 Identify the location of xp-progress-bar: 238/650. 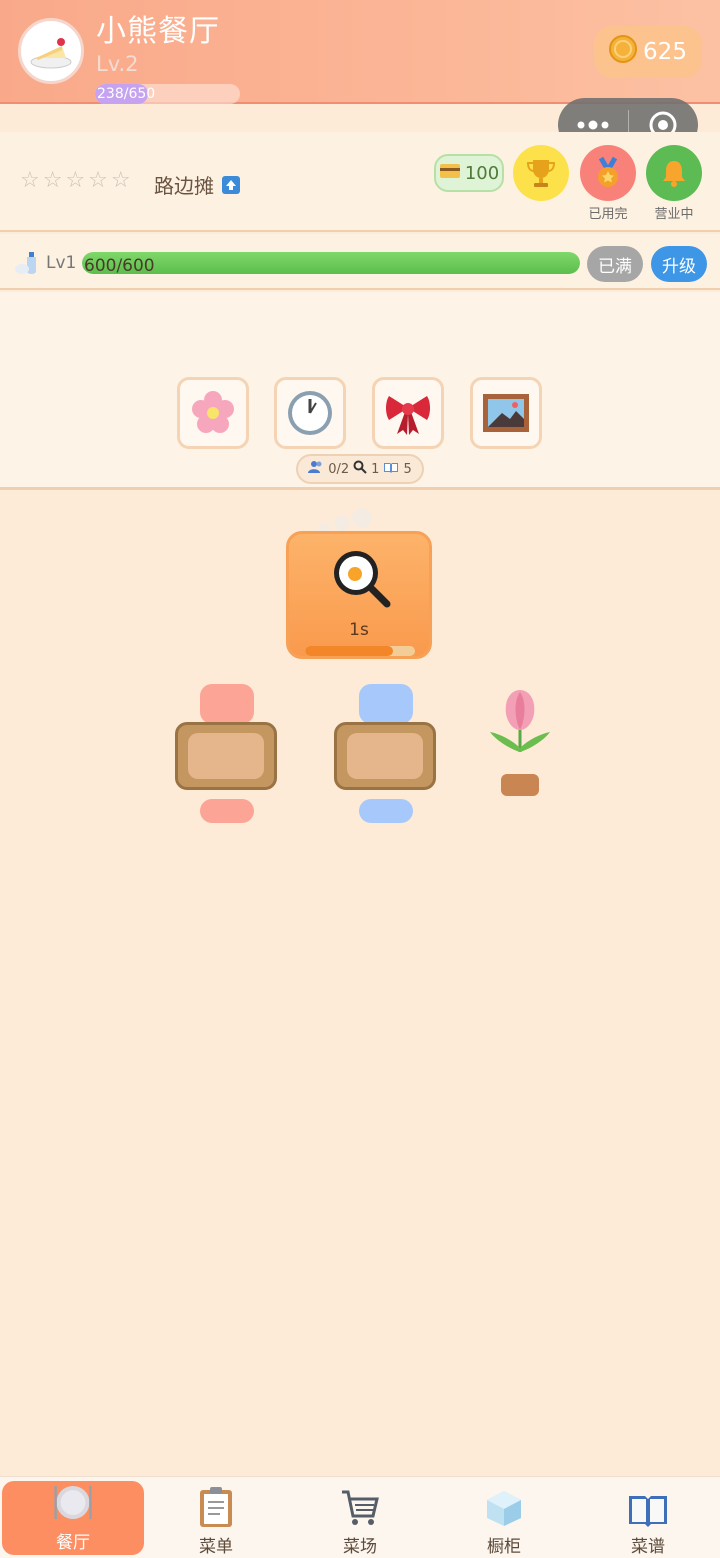
(167, 94).